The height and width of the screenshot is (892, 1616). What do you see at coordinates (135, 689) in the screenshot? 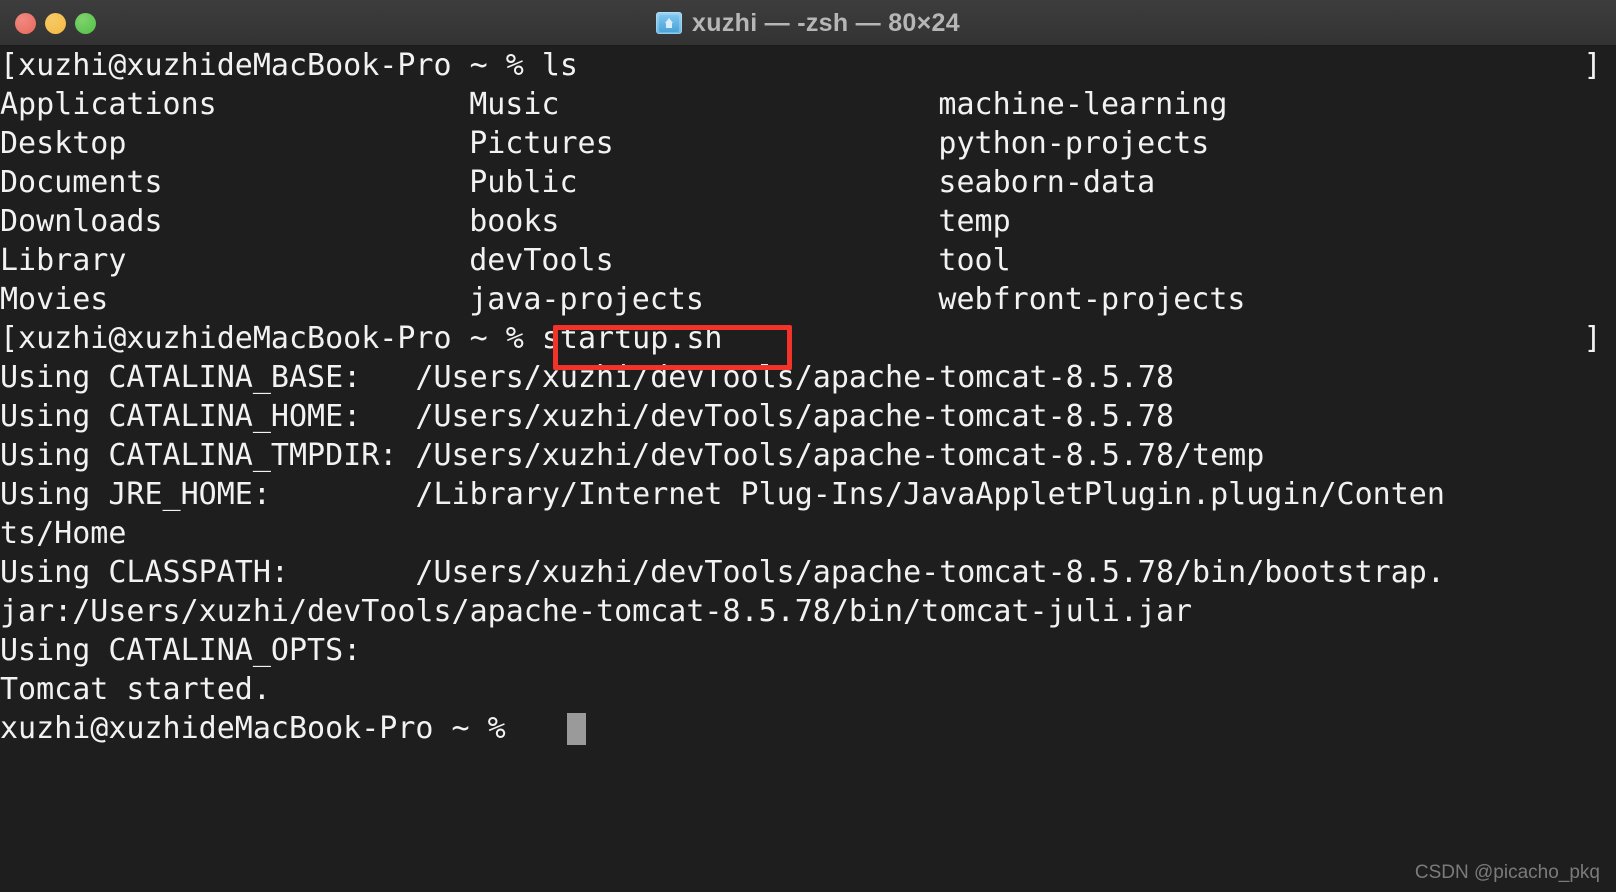
I see `terminal-text-tomcat-started: Tomcat started.` at bounding box center [135, 689].